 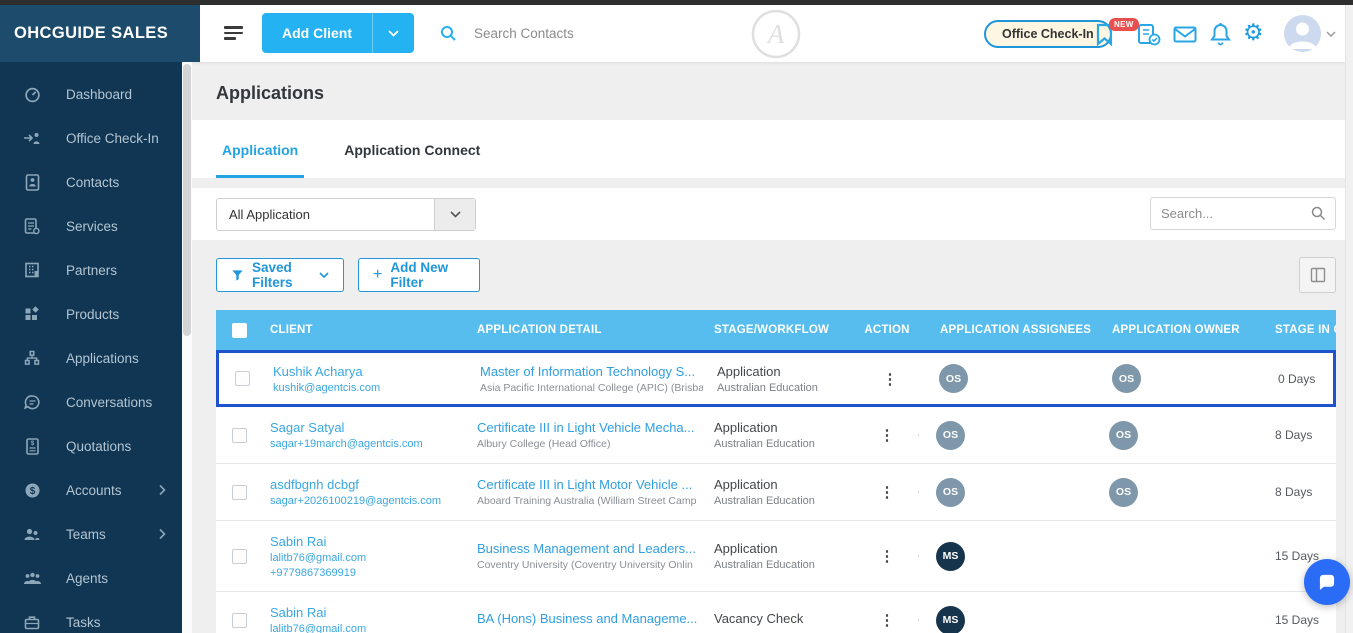 What do you see at coordinates (1302, 33) in the screenshot?
I see `user-avatar` at bounding box center [1302, 33].